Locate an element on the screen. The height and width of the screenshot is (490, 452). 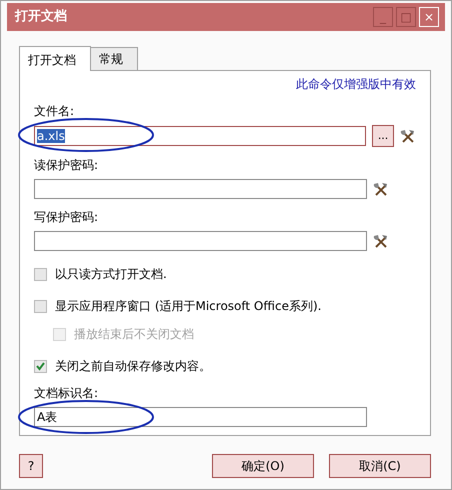
field-label: 文档标识名: is located at coordinates (67, 393).